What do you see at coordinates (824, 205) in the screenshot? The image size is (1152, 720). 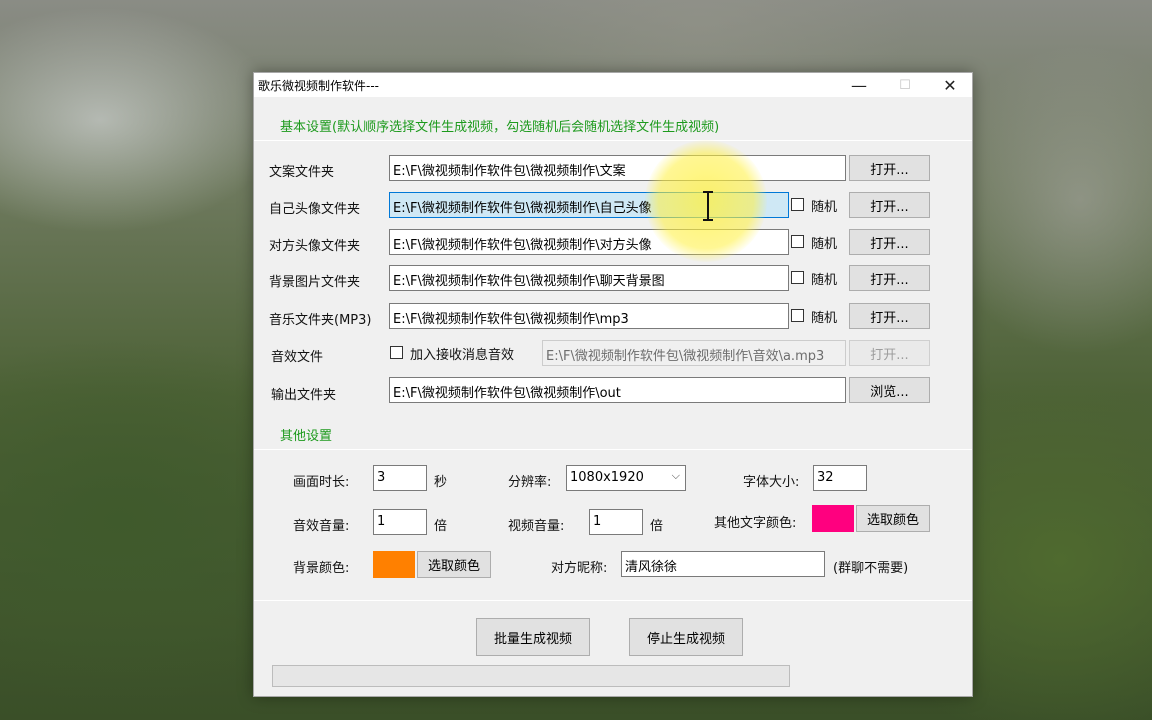 I see `self-avatar-random-label: 随机` at bounding box center [824, 205].